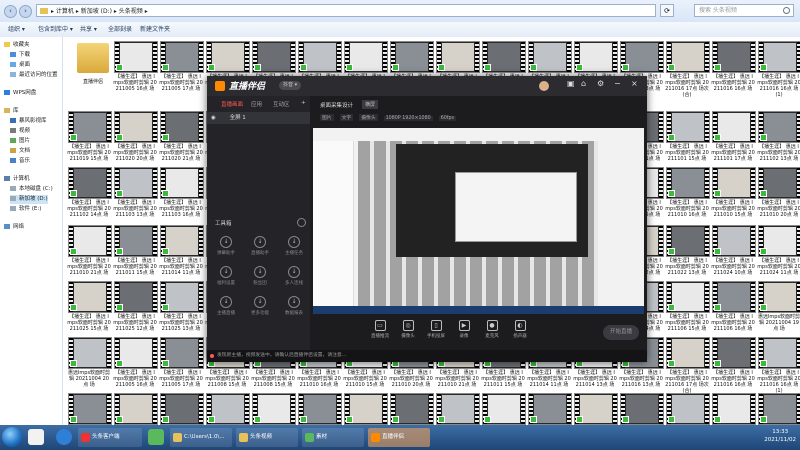 Image resolution: width=800 pixels, height=450 pixels. I want to click on list-item: 【播生涯】 惠远 Imps软面时剪辑 20211103 13点 场, so click(135, 194).